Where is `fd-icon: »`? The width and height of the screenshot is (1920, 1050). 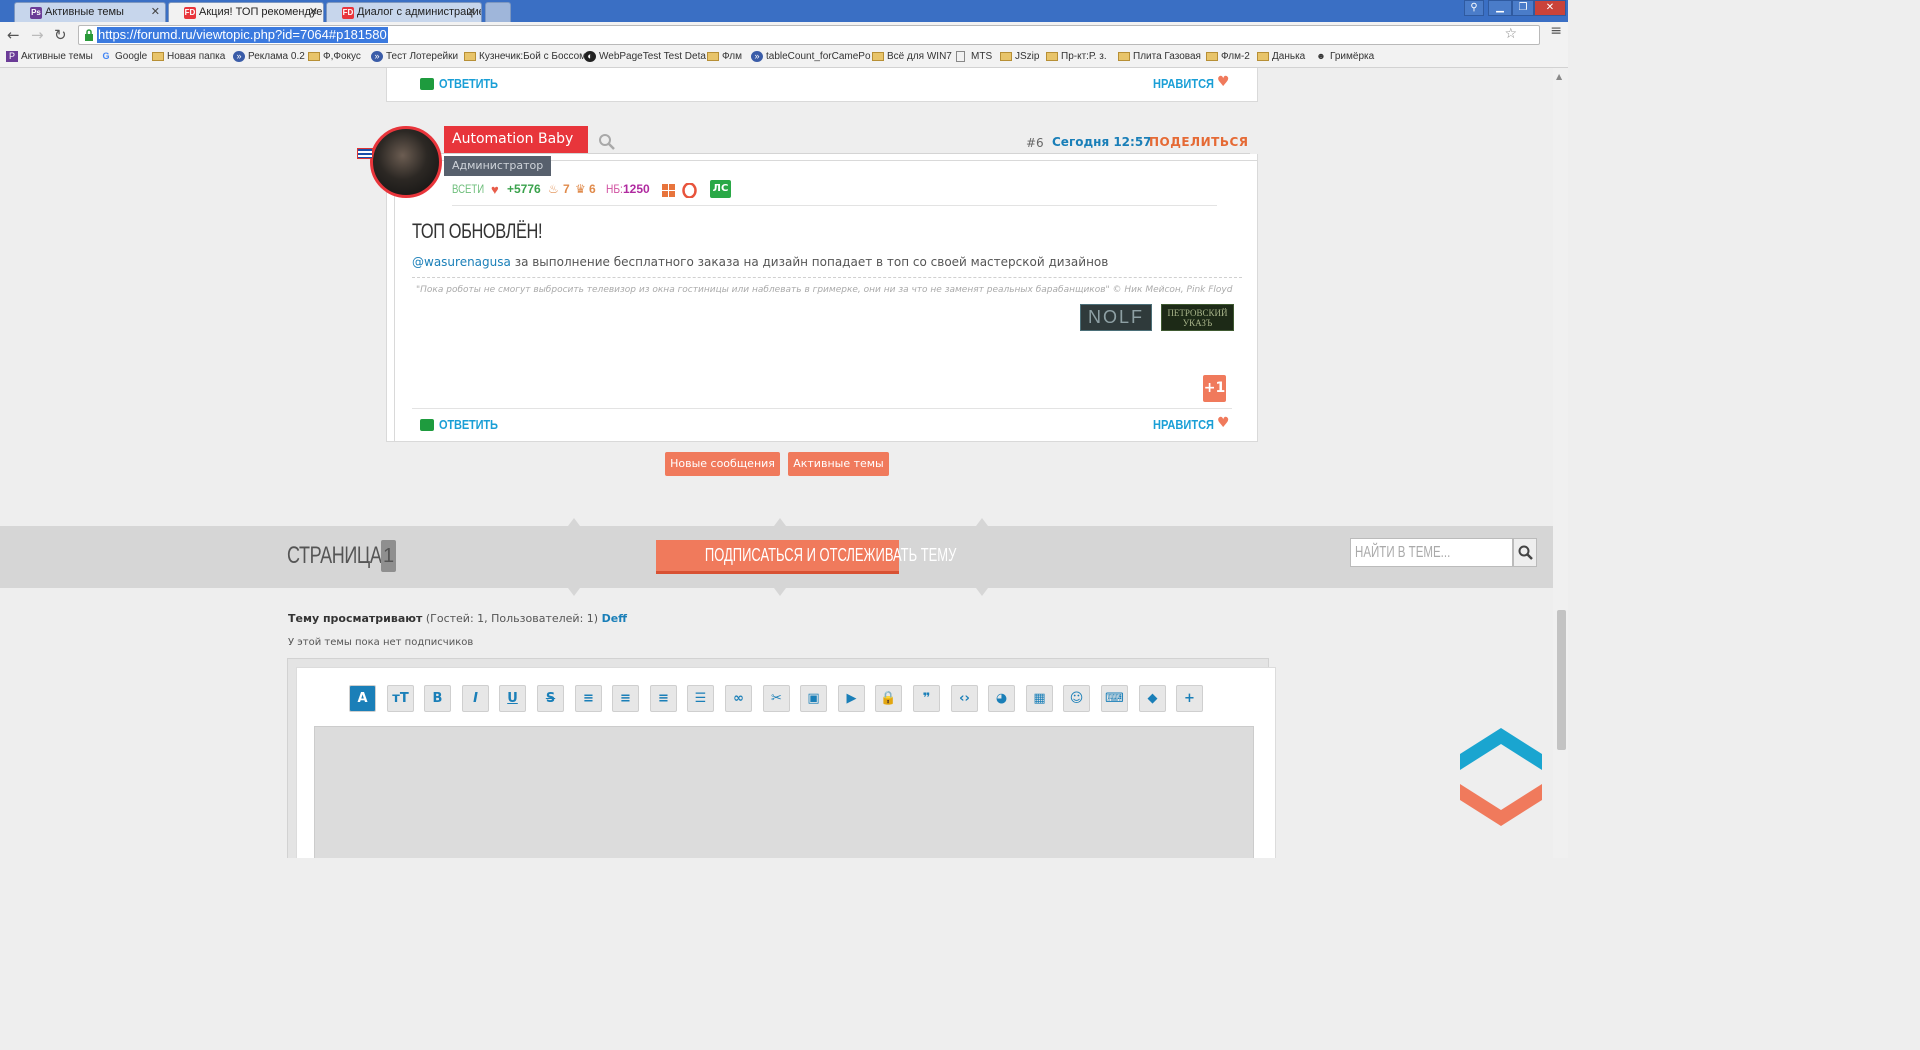
fd-icon: » is located at coordinates (377, 56).